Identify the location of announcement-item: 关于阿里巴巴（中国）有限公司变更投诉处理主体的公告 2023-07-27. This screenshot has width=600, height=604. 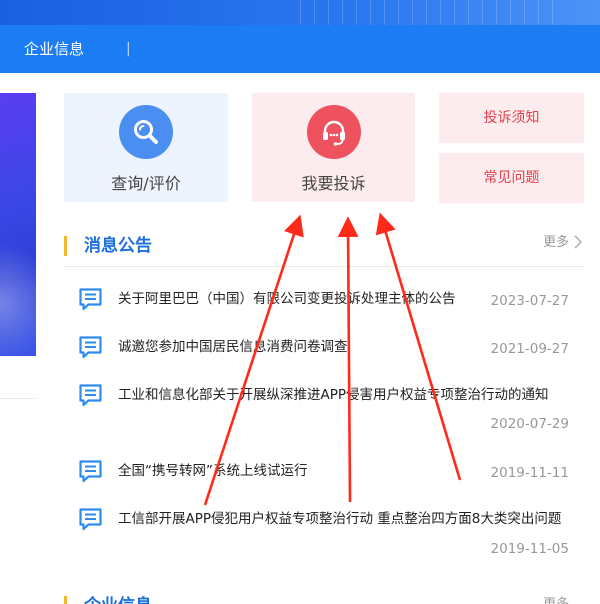
(328, 301).